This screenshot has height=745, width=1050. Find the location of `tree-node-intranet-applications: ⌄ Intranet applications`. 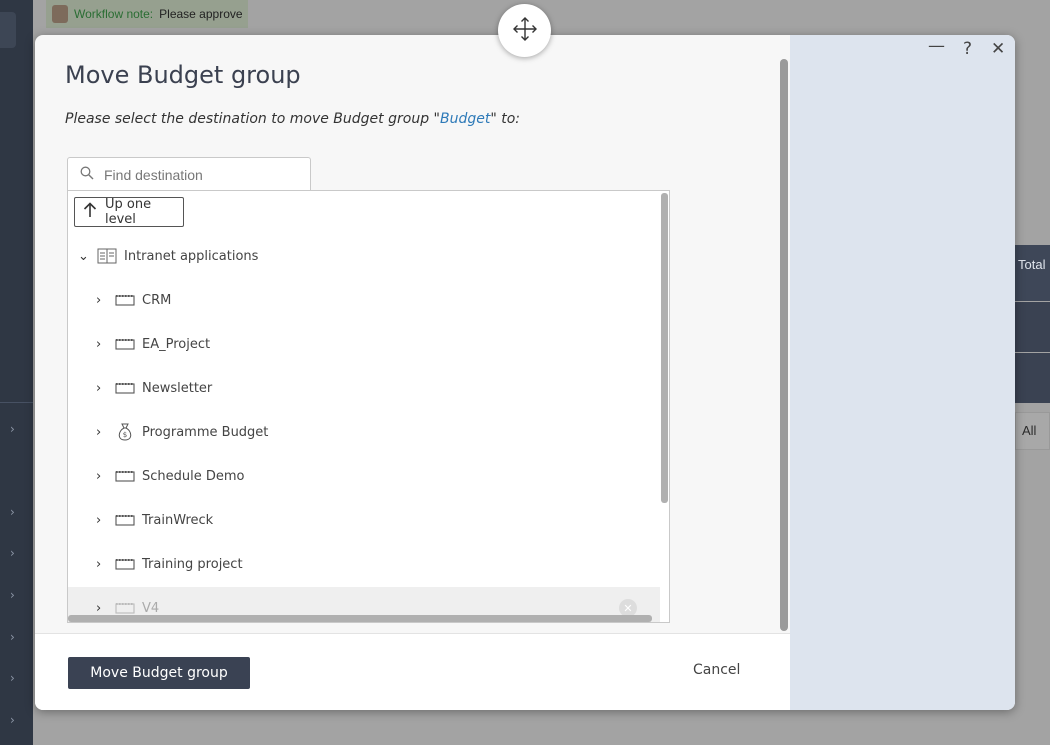

tree-node-intranet-applications: ⌄ Intranet applications is located at coordinates (168, 256).